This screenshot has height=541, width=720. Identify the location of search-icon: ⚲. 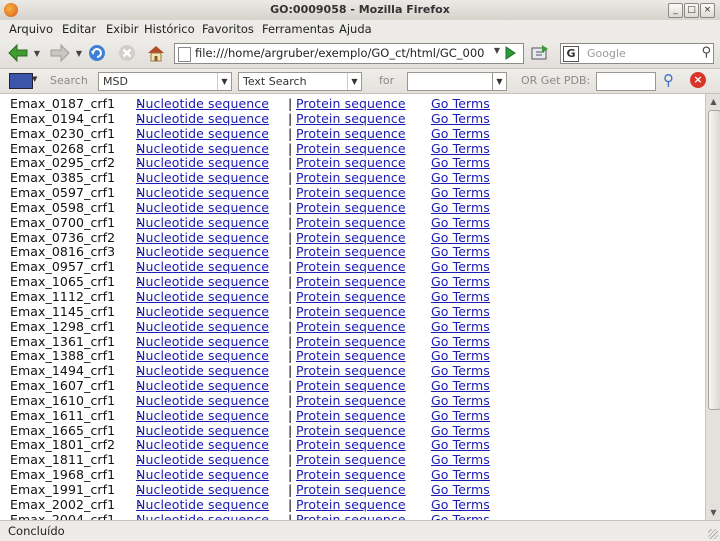
(706, 52).